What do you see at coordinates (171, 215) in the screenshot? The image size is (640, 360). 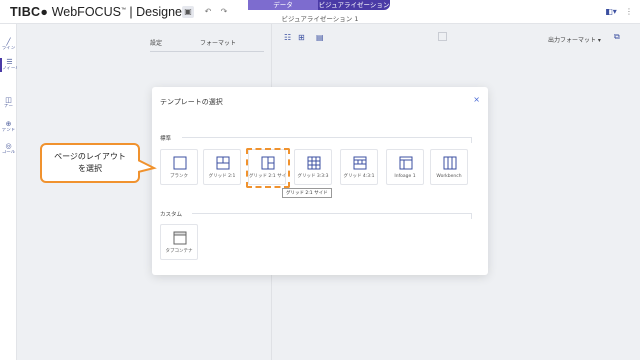 I see `section-custom-label: カスタム` at bounding box center [171, 215].